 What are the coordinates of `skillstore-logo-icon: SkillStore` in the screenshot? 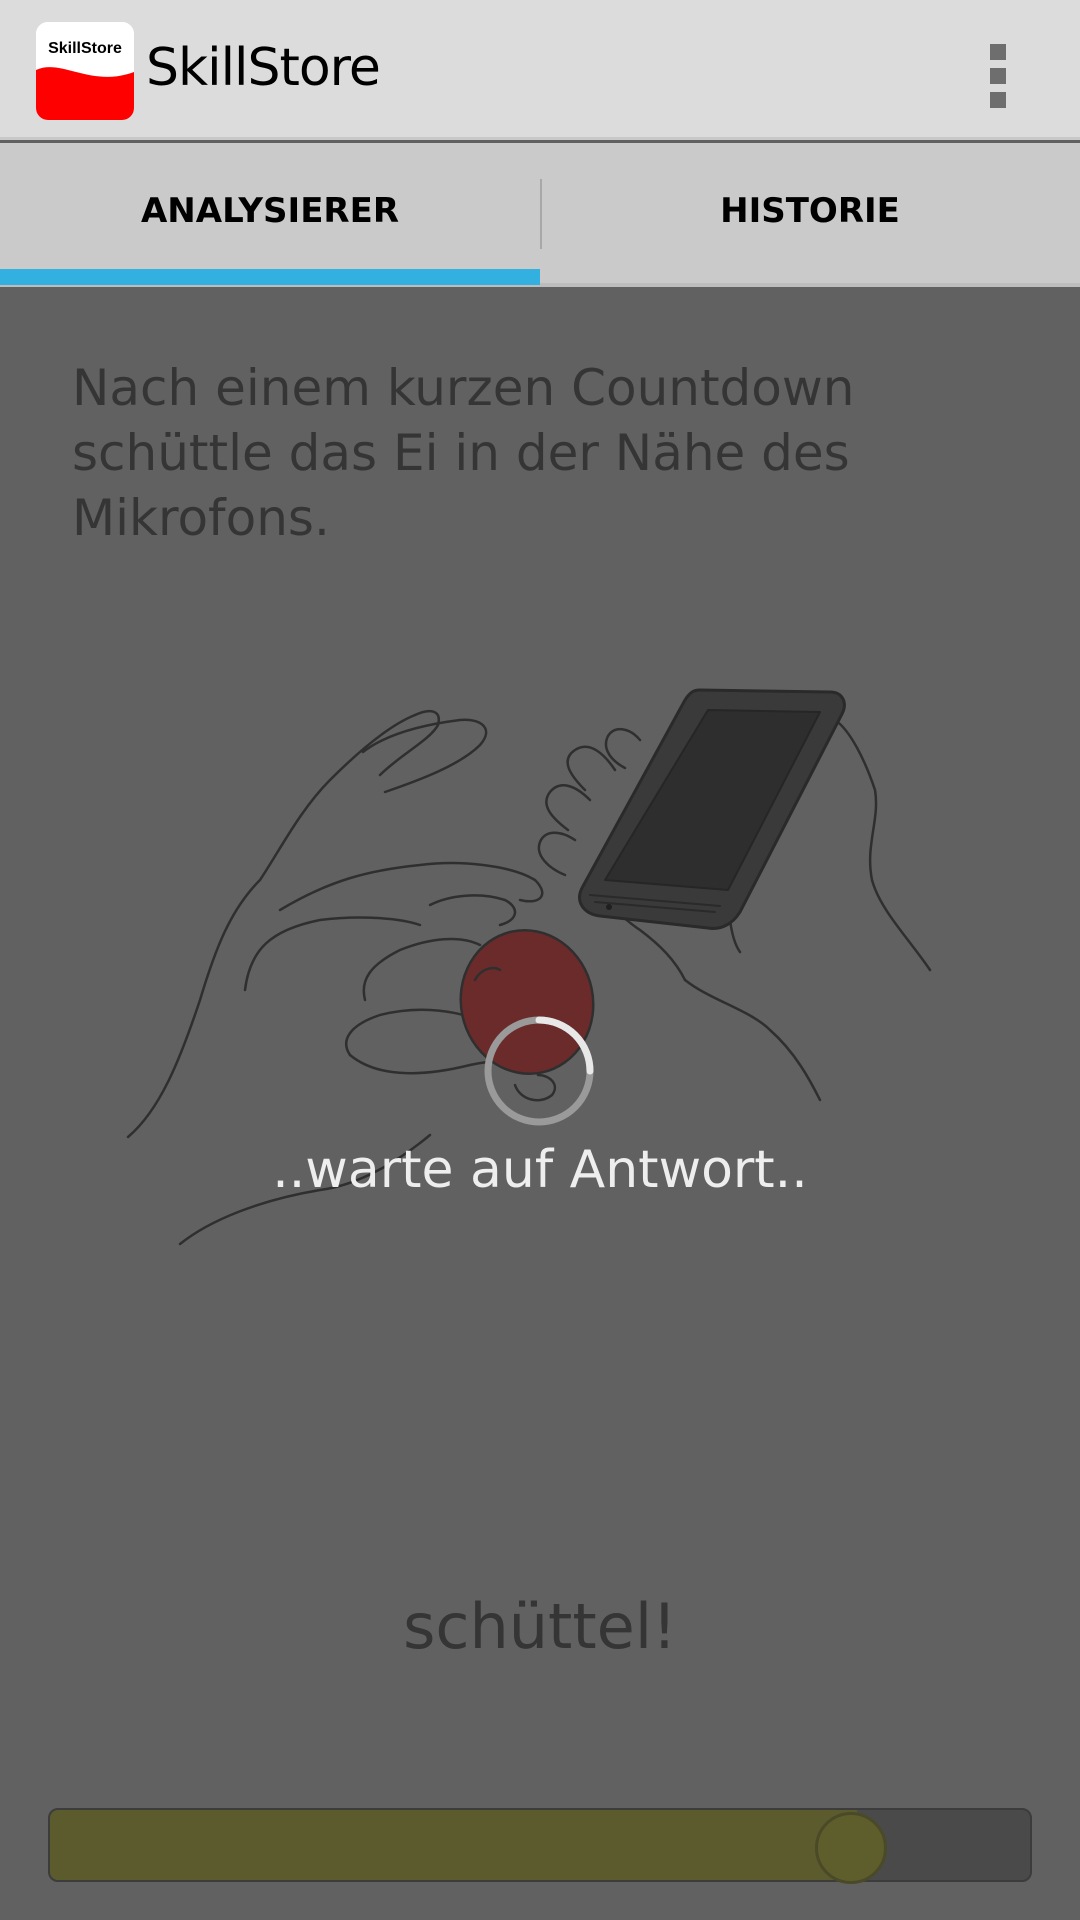 It's located at (85, 71).